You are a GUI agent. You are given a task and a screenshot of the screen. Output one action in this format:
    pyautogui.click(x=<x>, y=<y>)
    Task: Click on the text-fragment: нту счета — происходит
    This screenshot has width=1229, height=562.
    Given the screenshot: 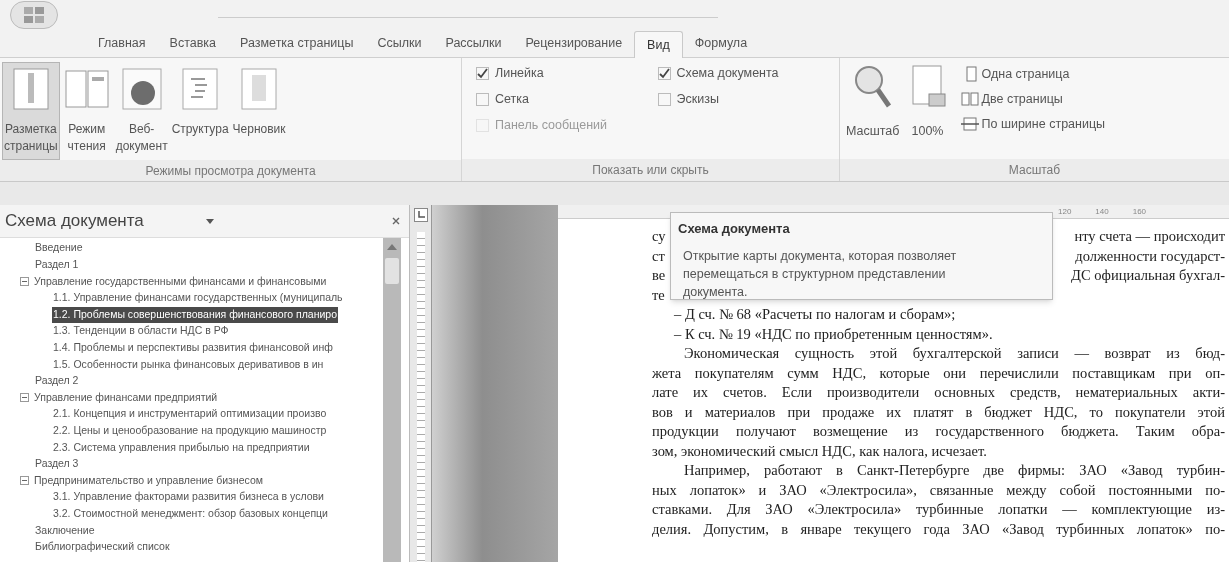 What is the action you would take?
    pyautogui.click(x=1149, y=236)
    